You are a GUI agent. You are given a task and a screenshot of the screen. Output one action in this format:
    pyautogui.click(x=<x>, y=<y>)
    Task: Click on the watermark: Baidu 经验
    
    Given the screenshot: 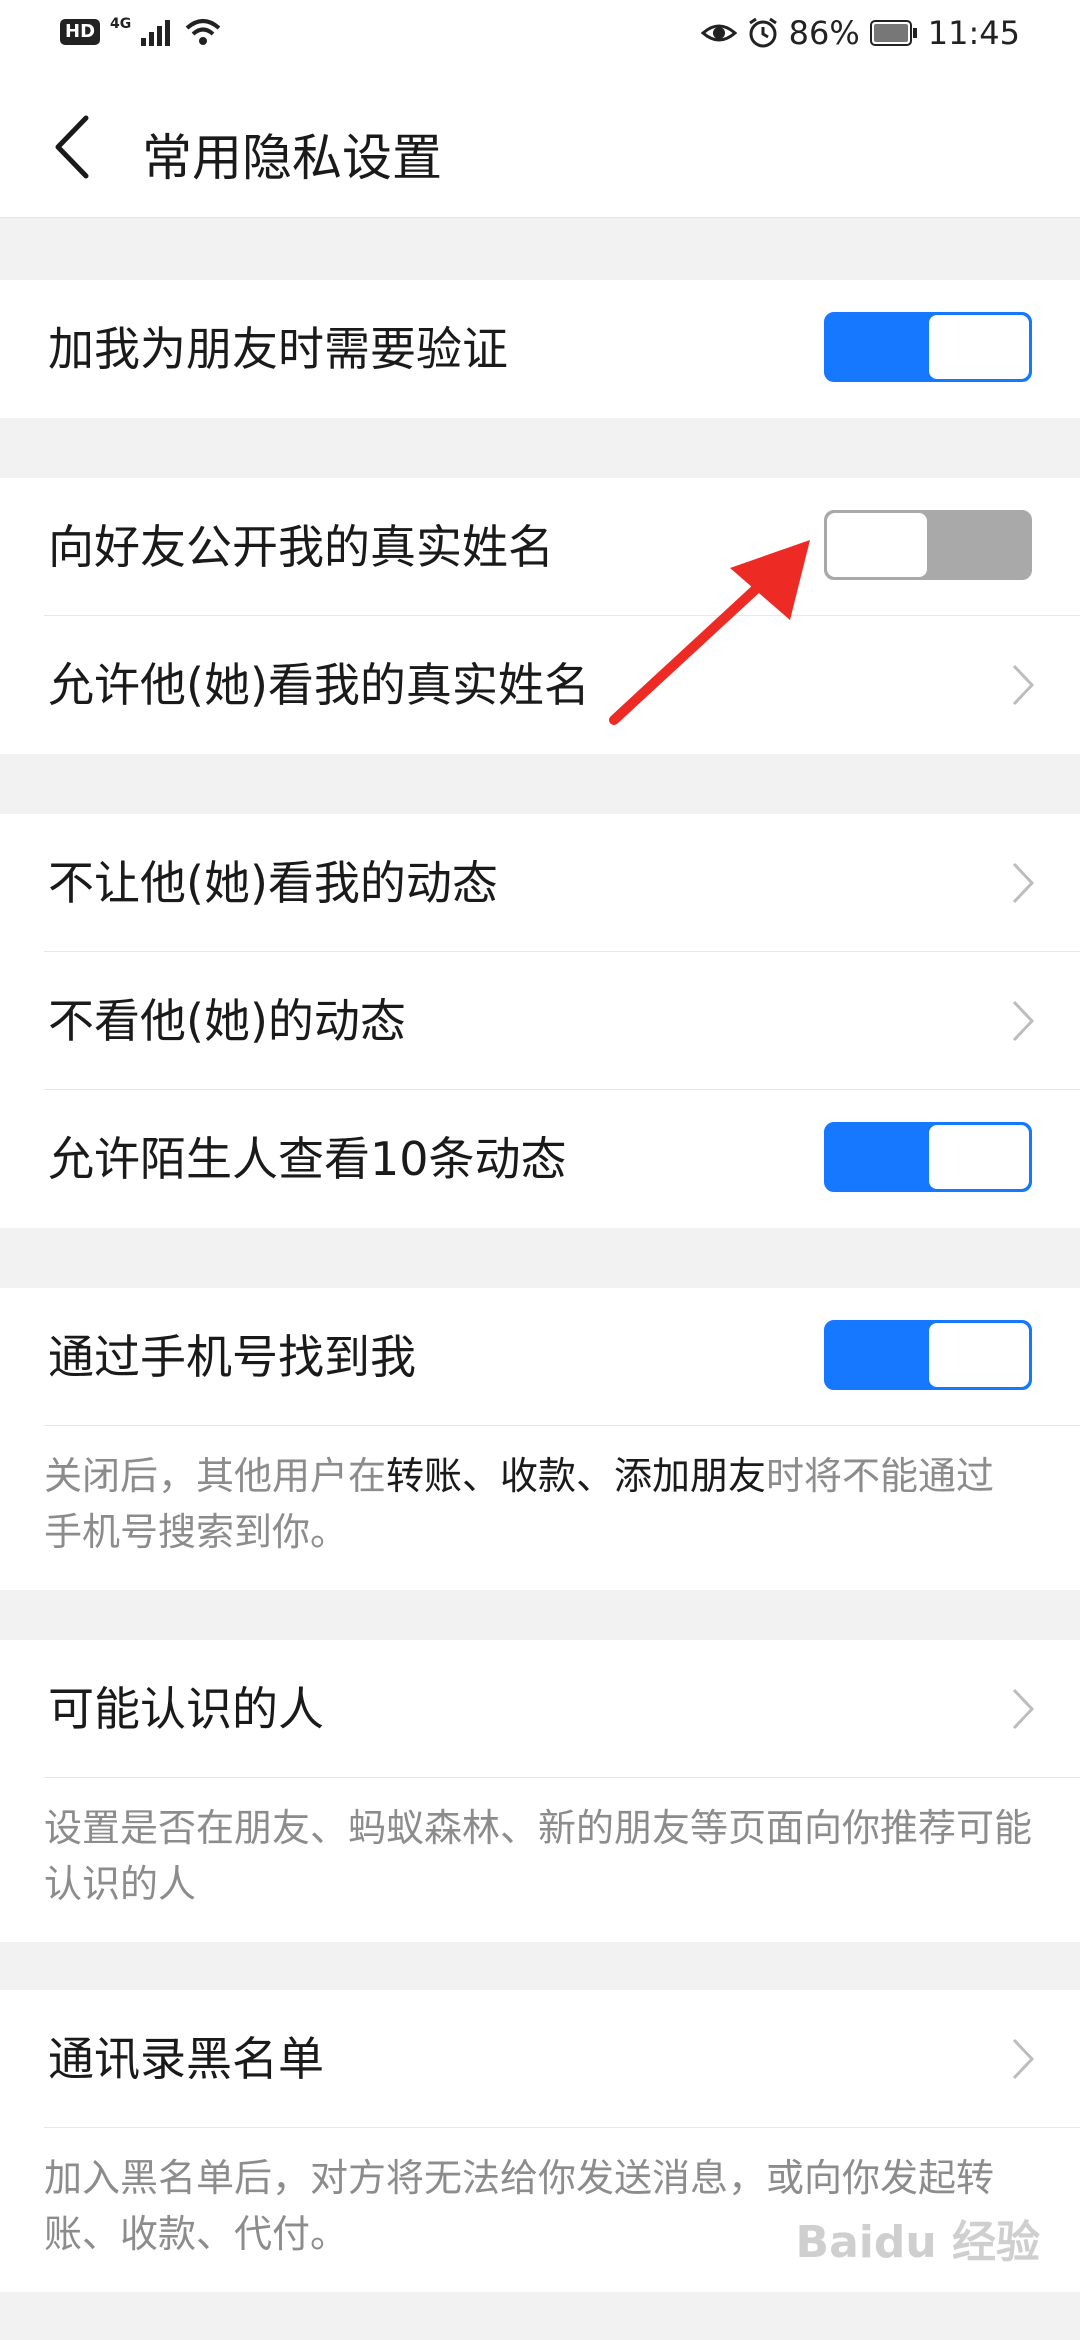 What is the action you would take?
    pyautogui.click(x=917, y=2242)
    